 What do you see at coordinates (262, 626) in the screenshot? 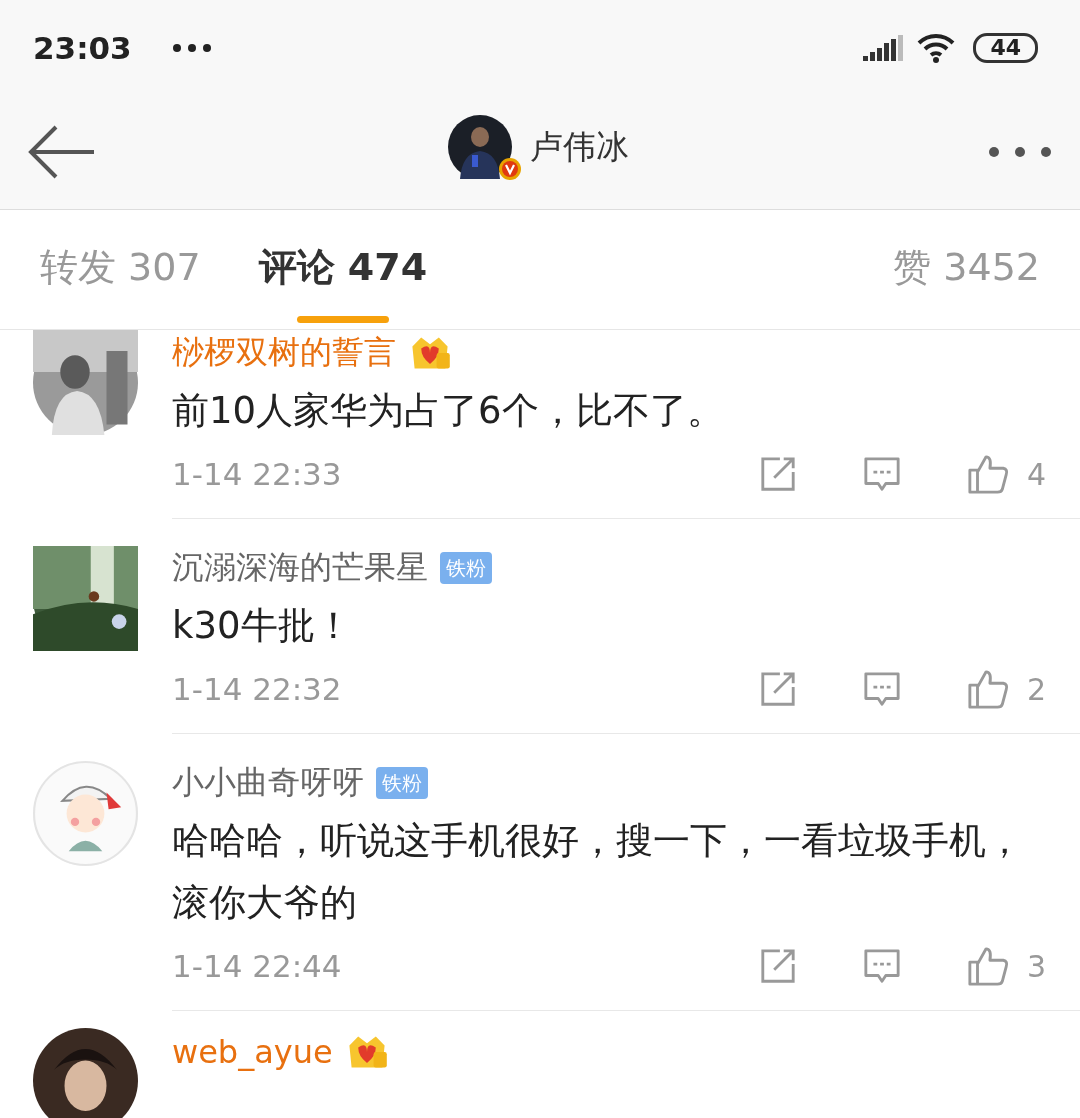
I see `comment-text: k30牛批！` at bounding box center [262, 626].